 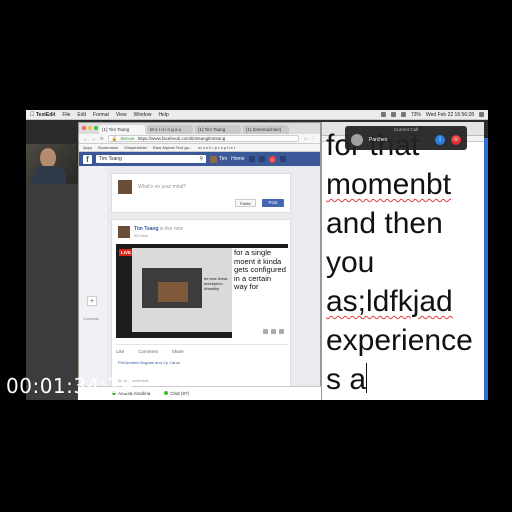 I want to click on text-line: as;ldfkjad, so click(x=389, y=301).